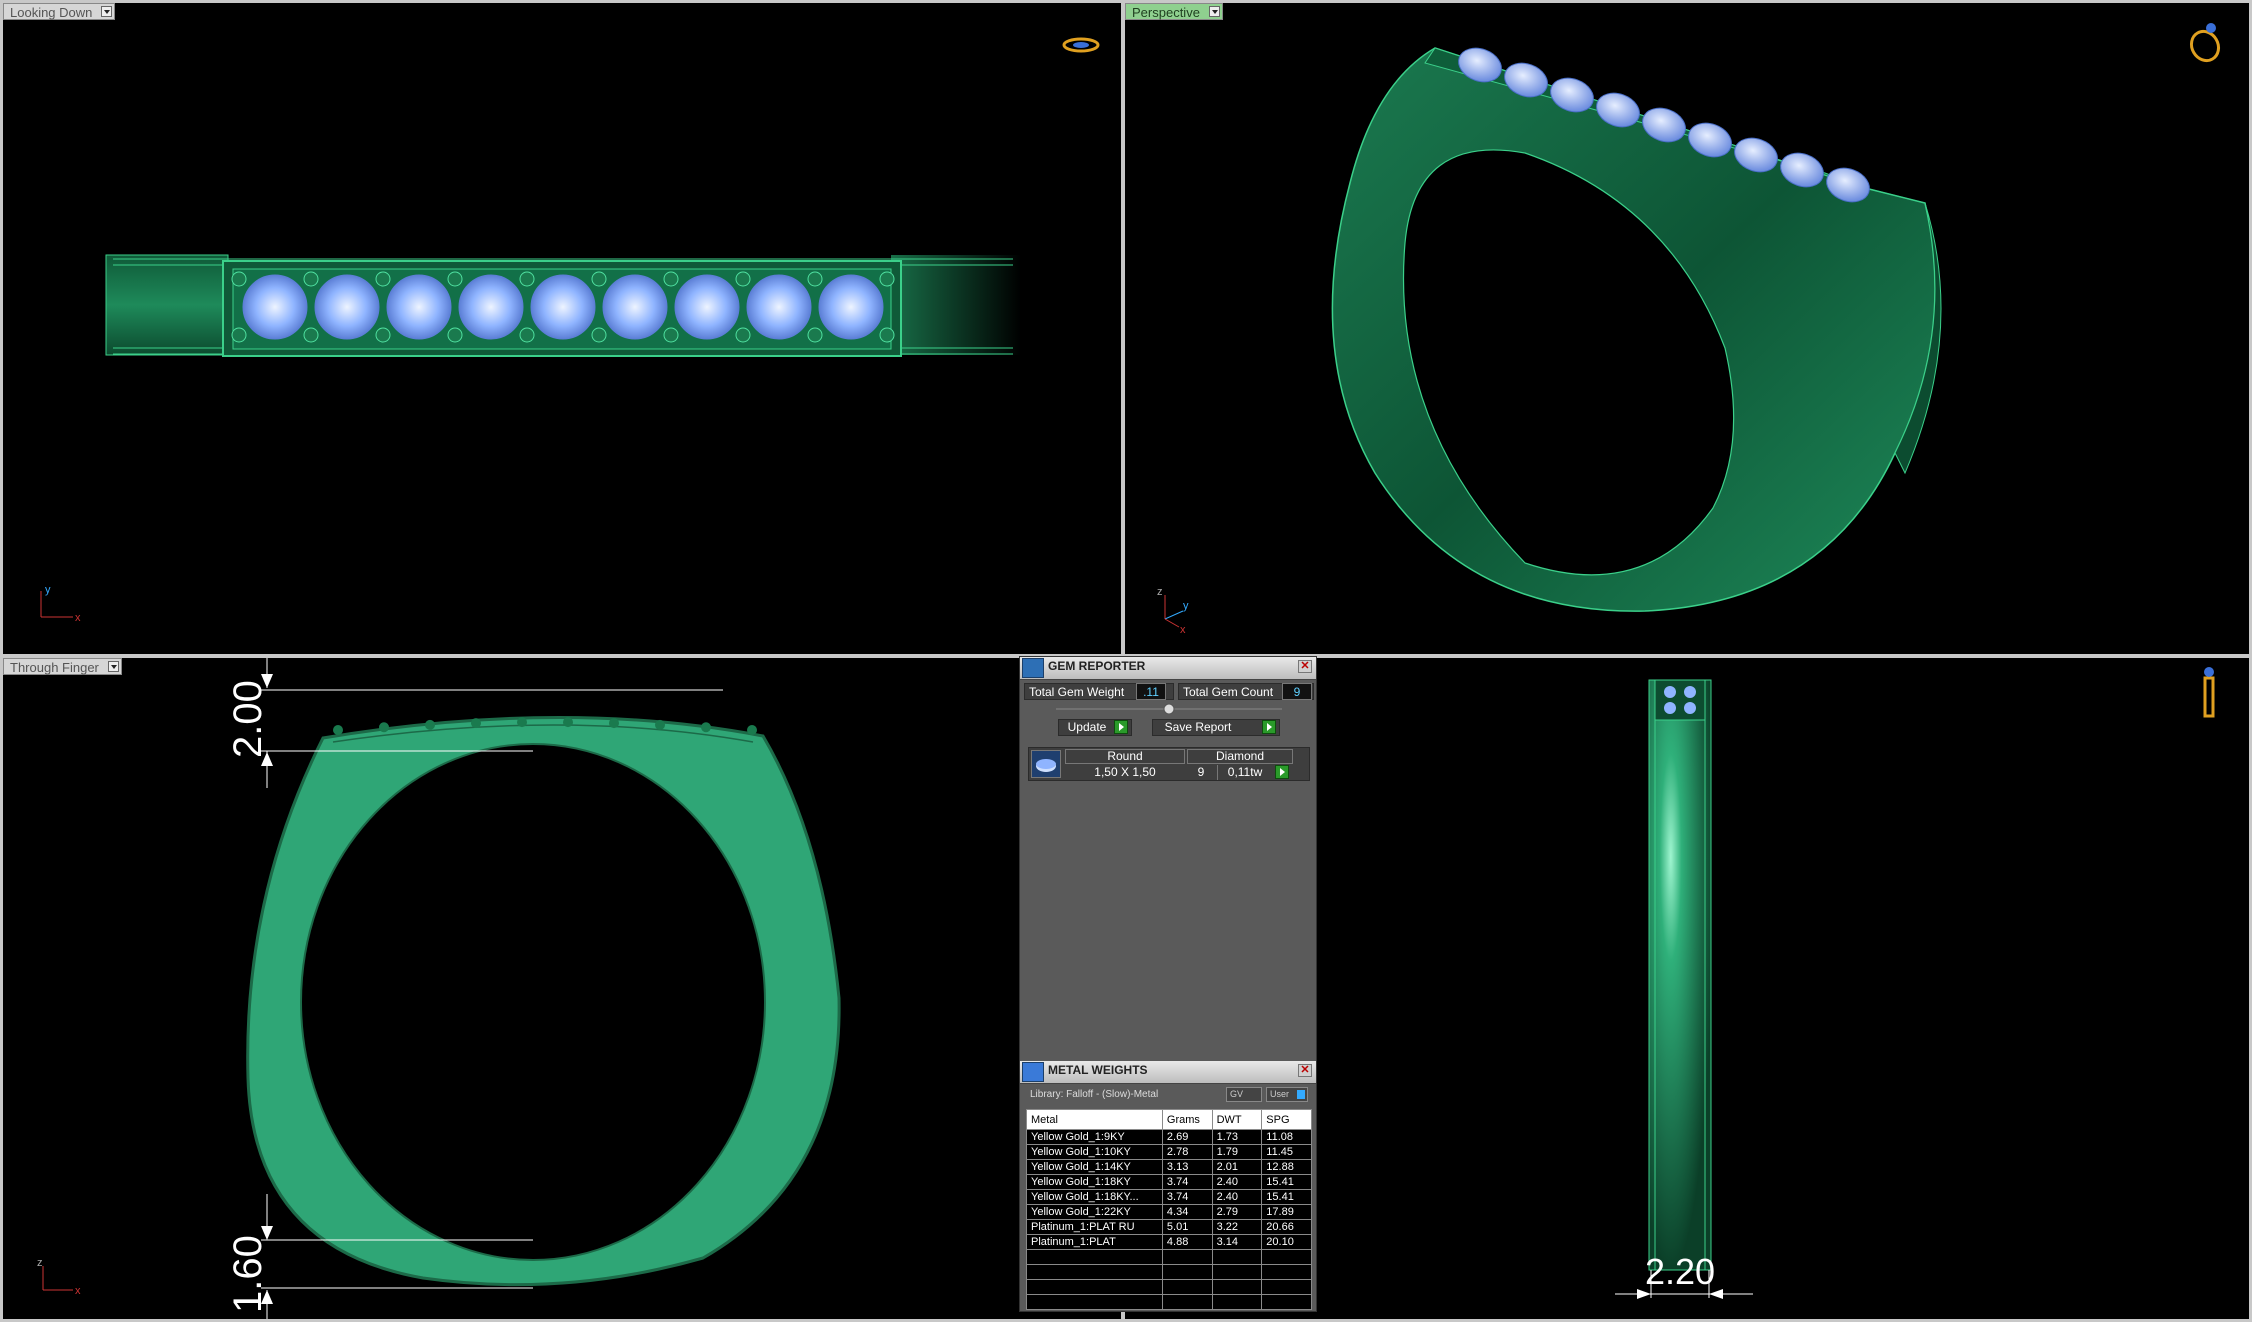 The height and width of the screenshot is (1322, 2252). I want to click on table-cell: 15.41, so click(1286, 1182).